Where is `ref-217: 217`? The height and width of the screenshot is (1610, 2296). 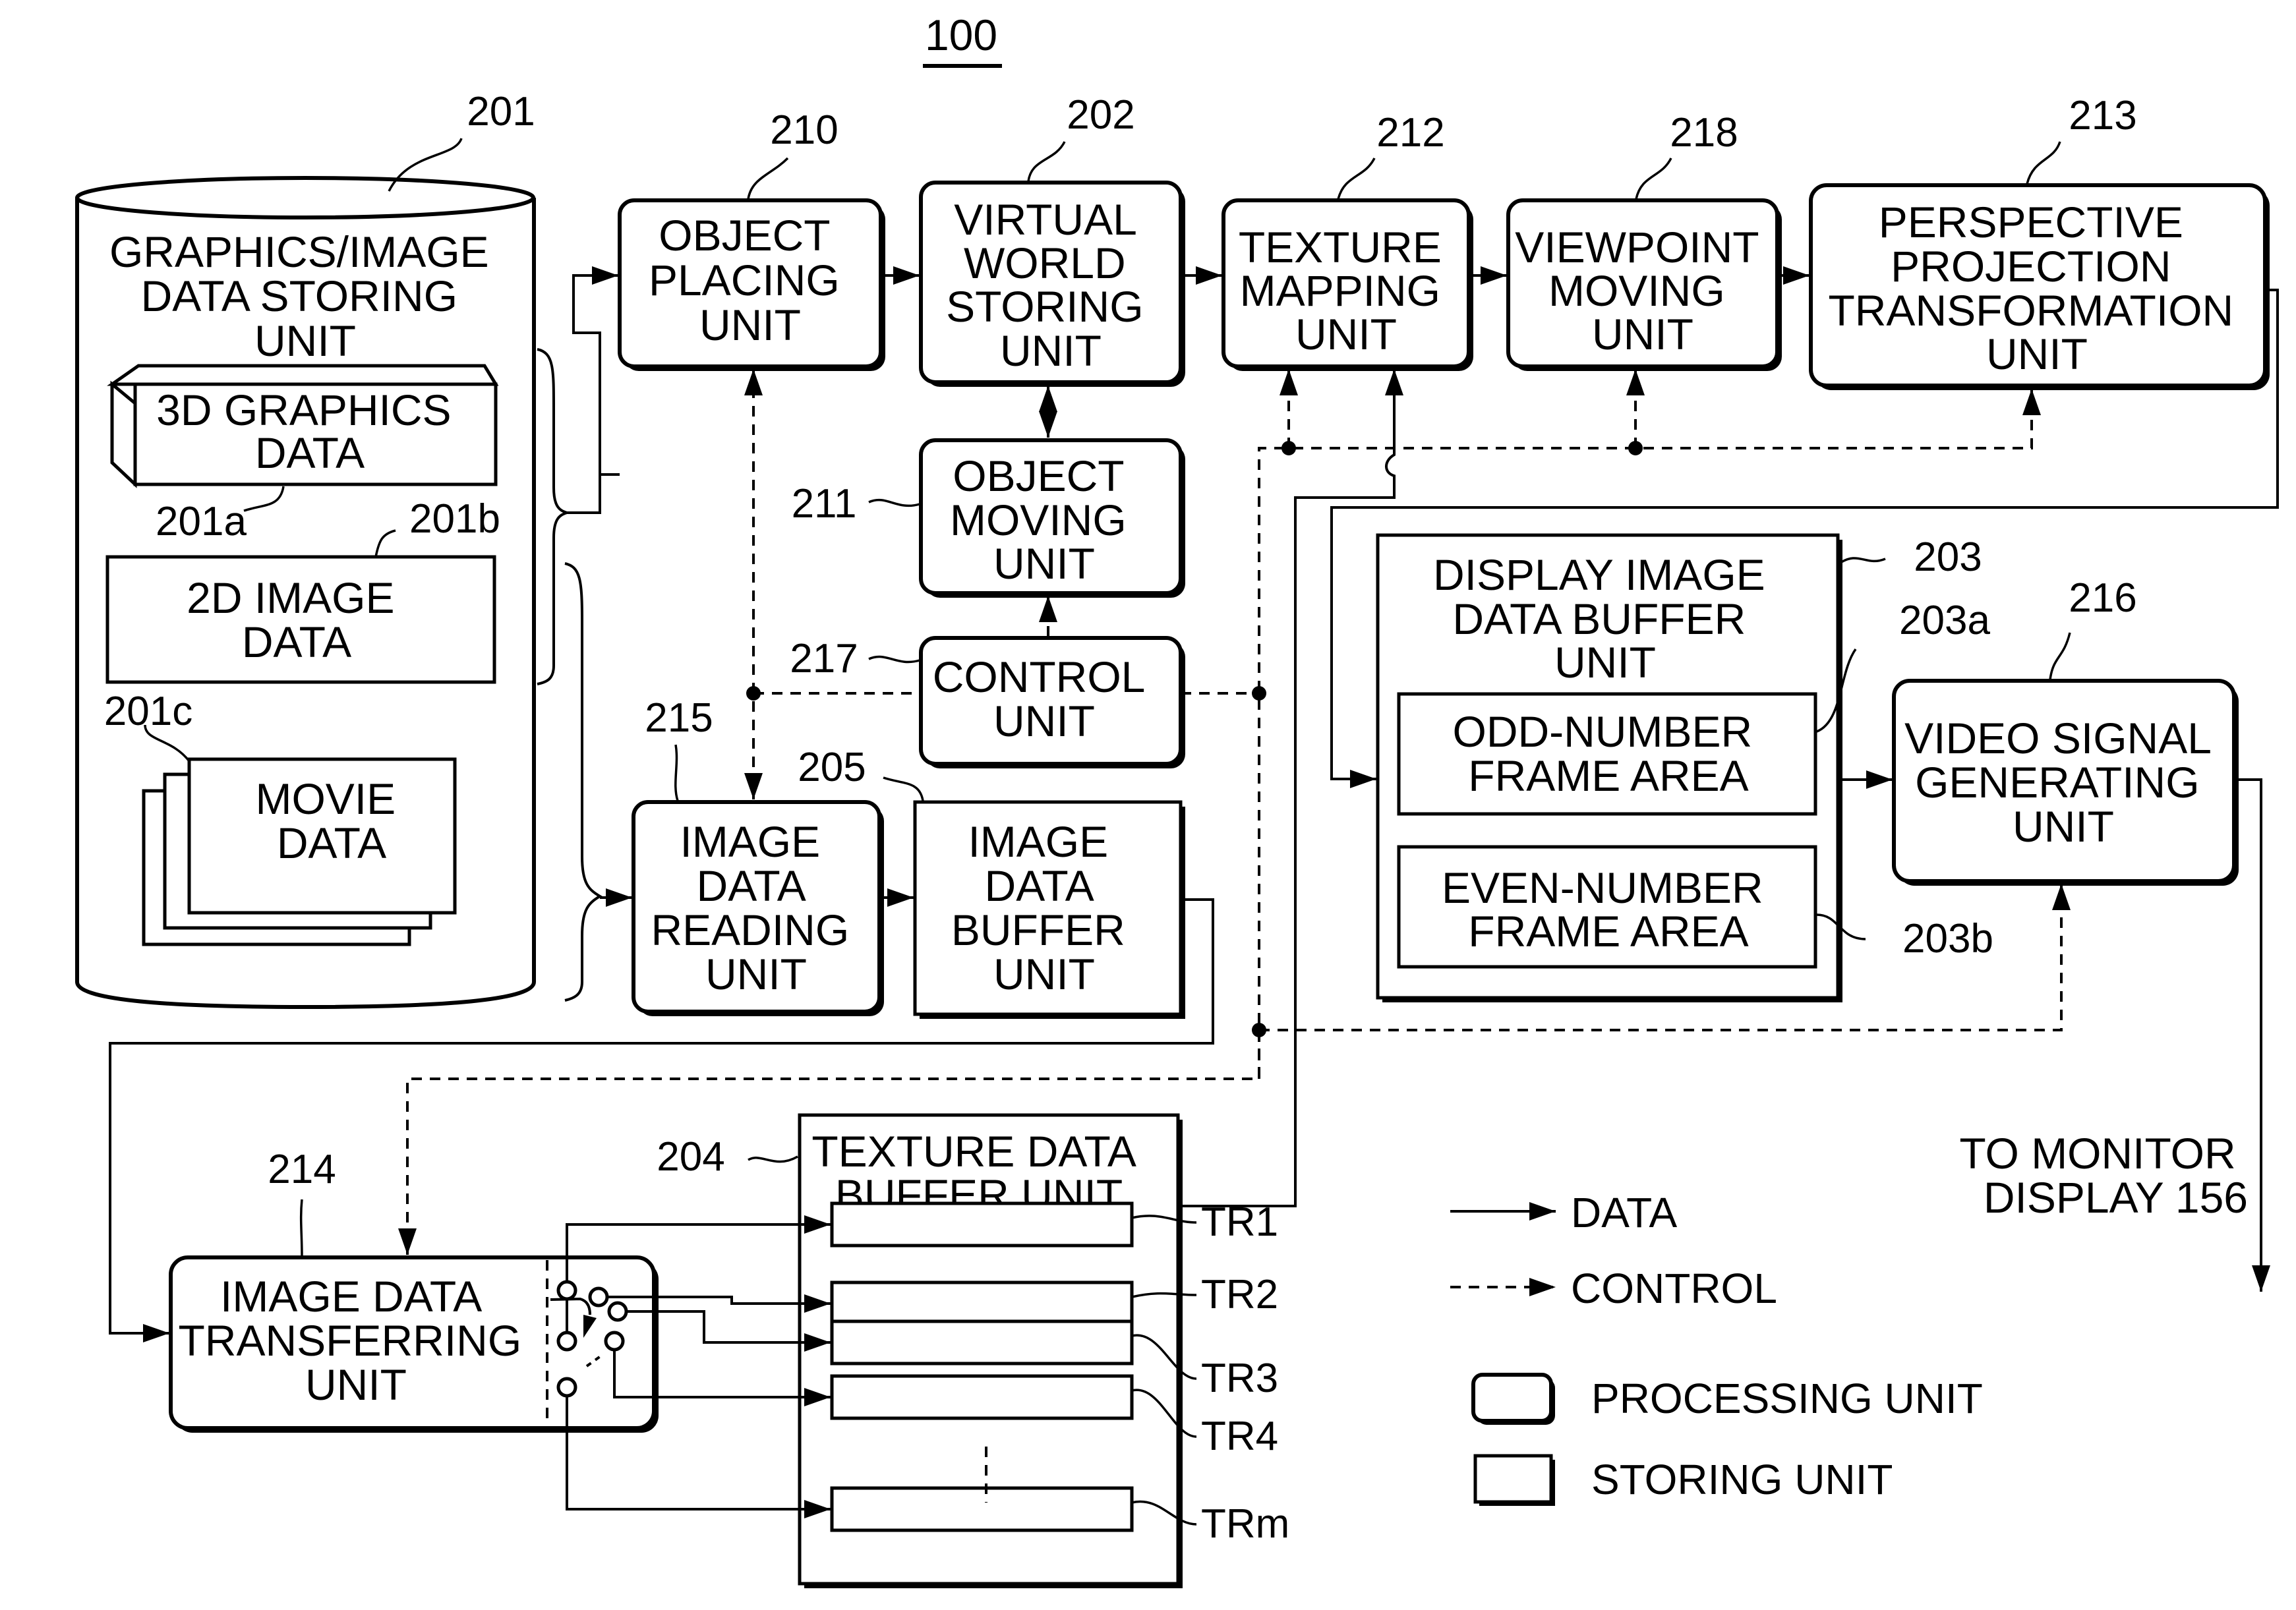 ref-217: 217 is located at coordinates (824, 658).